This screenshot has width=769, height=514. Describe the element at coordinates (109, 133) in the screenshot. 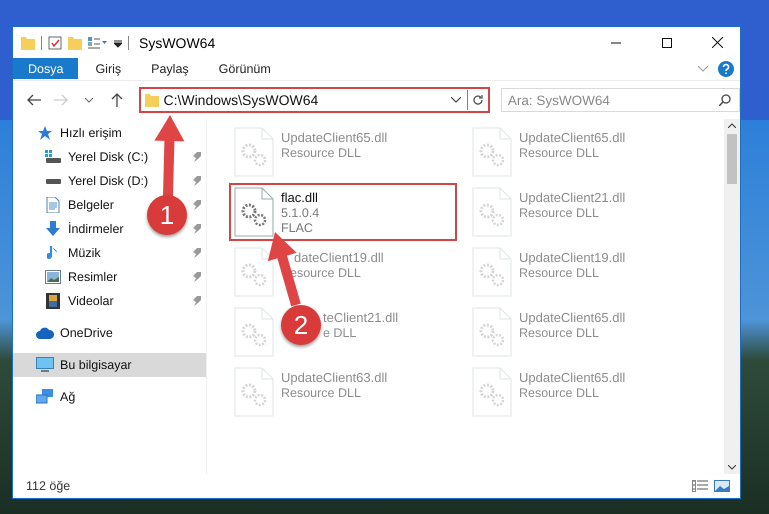

I see `sidebar-item: Hızlı erişim` at that location.